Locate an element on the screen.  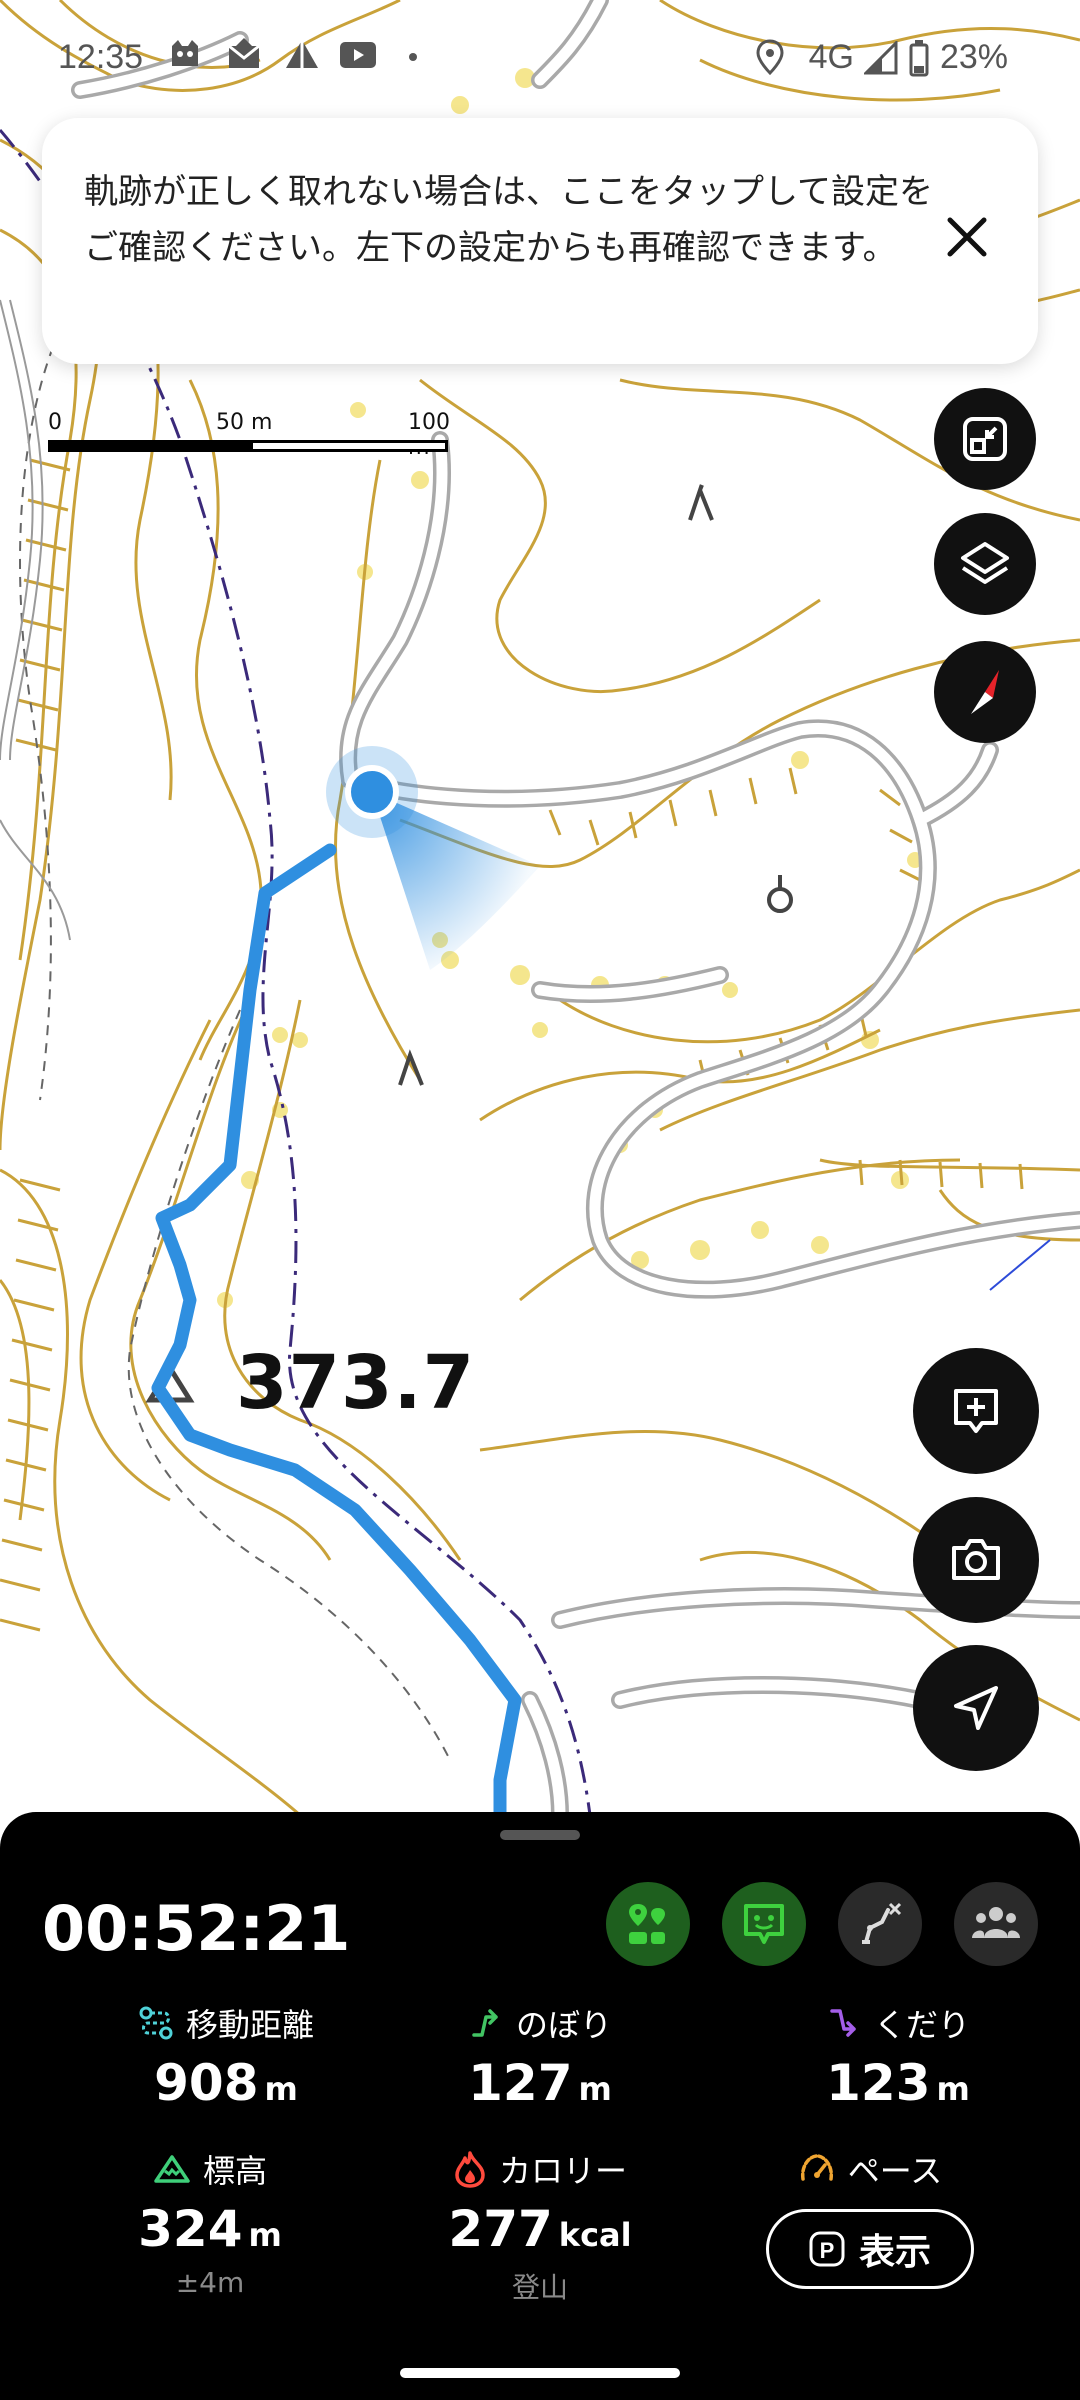
stat-elevation-value: 324 is located at coordinates (190, 2229).